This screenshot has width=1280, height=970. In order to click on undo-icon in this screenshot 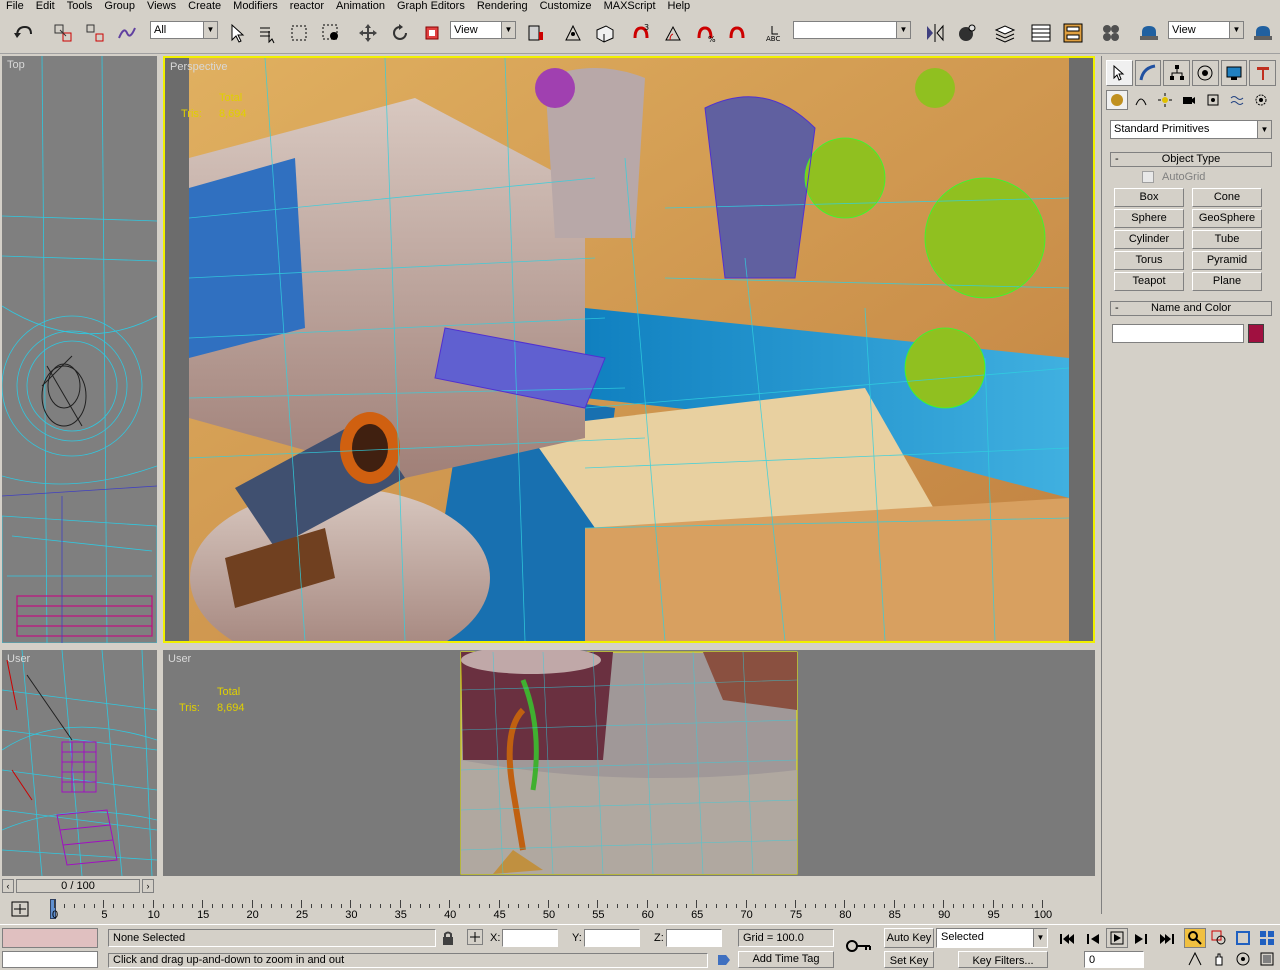, I will do `click(23, 33)`.